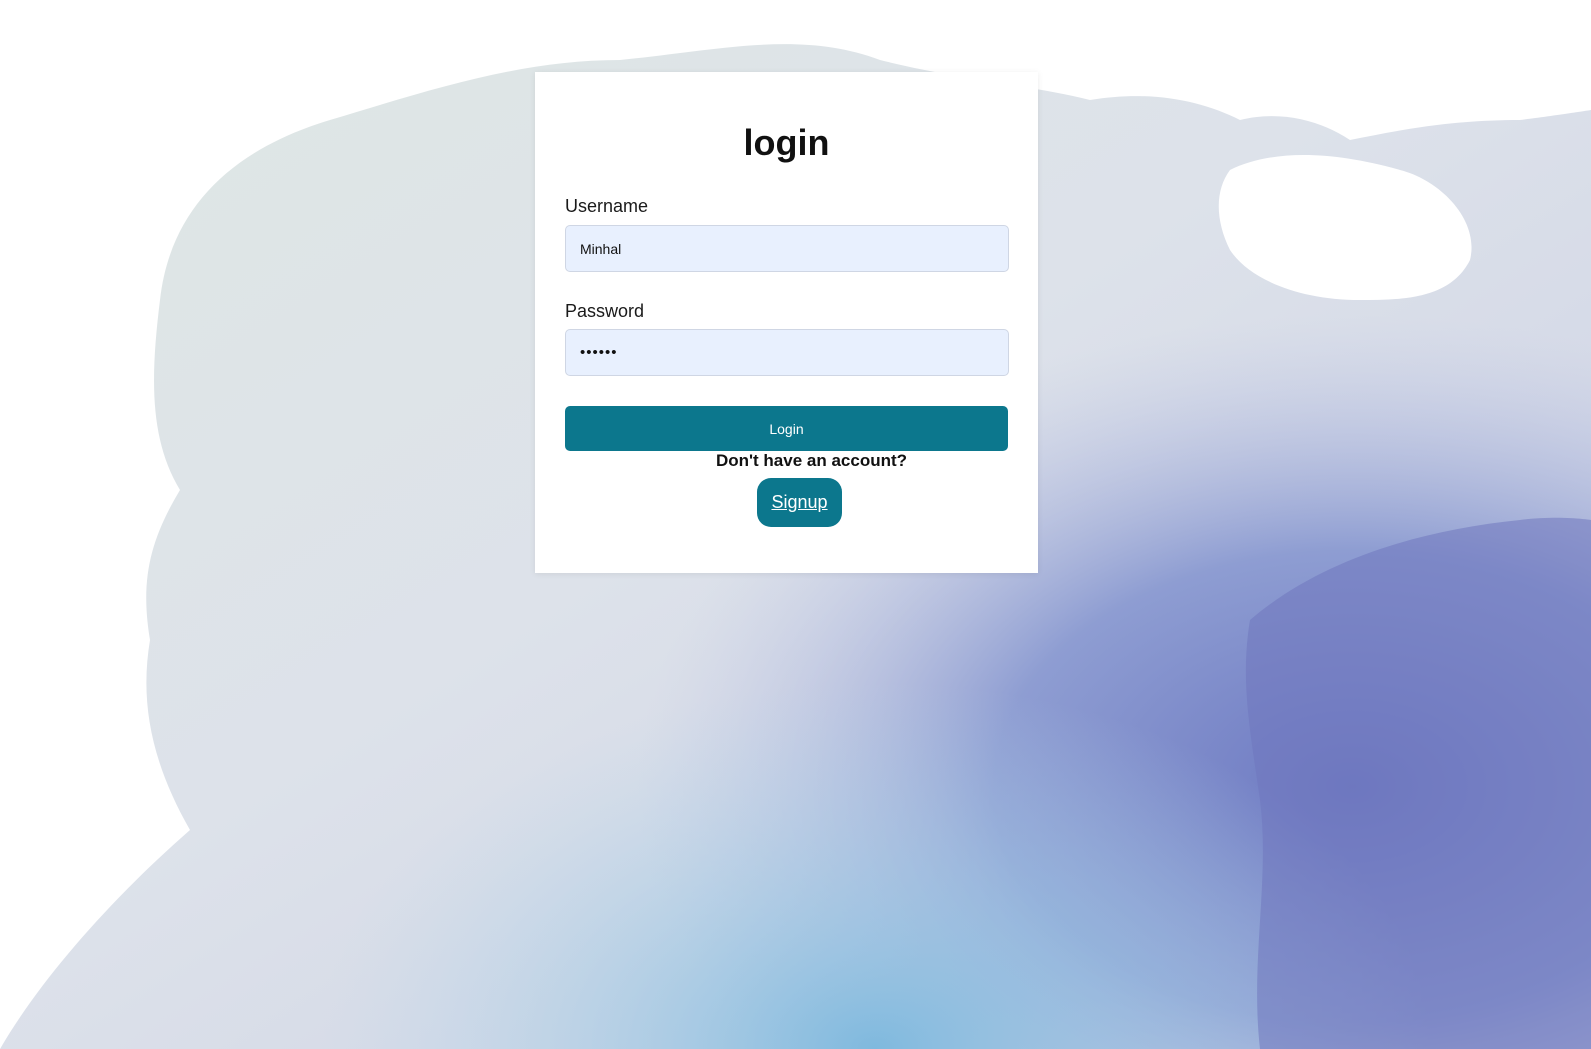 This screenshot has height=1049, width=1591. What do you see at coordinates (787, 248) in the screenshot?
I see `username-input` at bounding box center [787, 248].